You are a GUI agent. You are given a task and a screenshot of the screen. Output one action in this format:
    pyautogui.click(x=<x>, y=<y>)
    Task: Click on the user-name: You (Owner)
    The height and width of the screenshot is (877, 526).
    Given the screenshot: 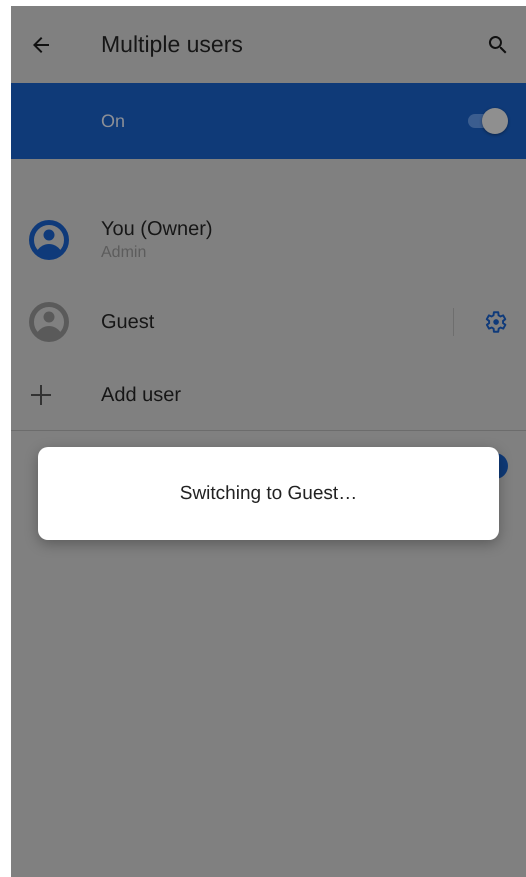 What is the action you would take?
    pyautogui.click(x=157, y=229)
    